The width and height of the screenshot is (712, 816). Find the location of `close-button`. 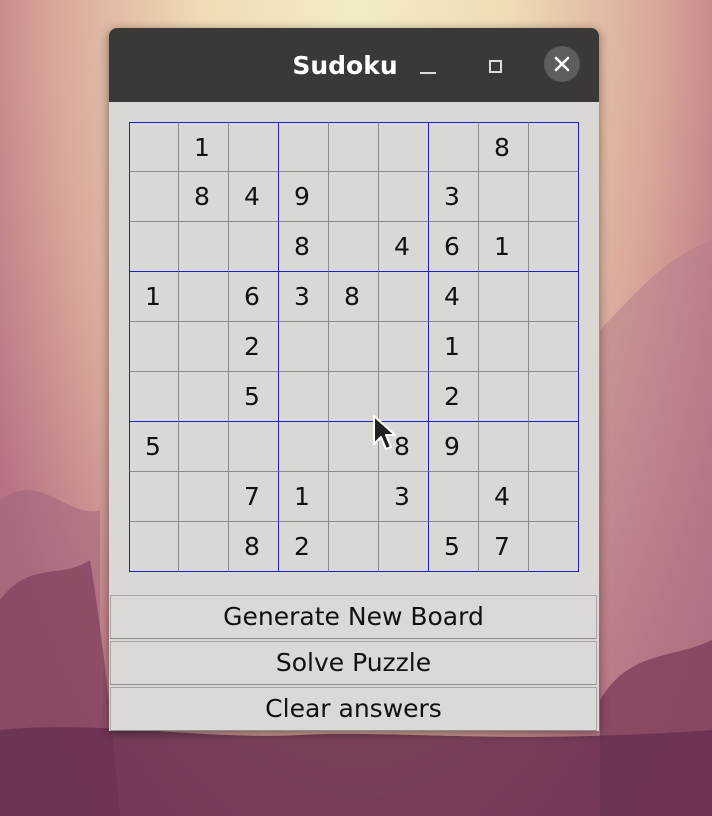

close-button is located at coordinates (562, 64).